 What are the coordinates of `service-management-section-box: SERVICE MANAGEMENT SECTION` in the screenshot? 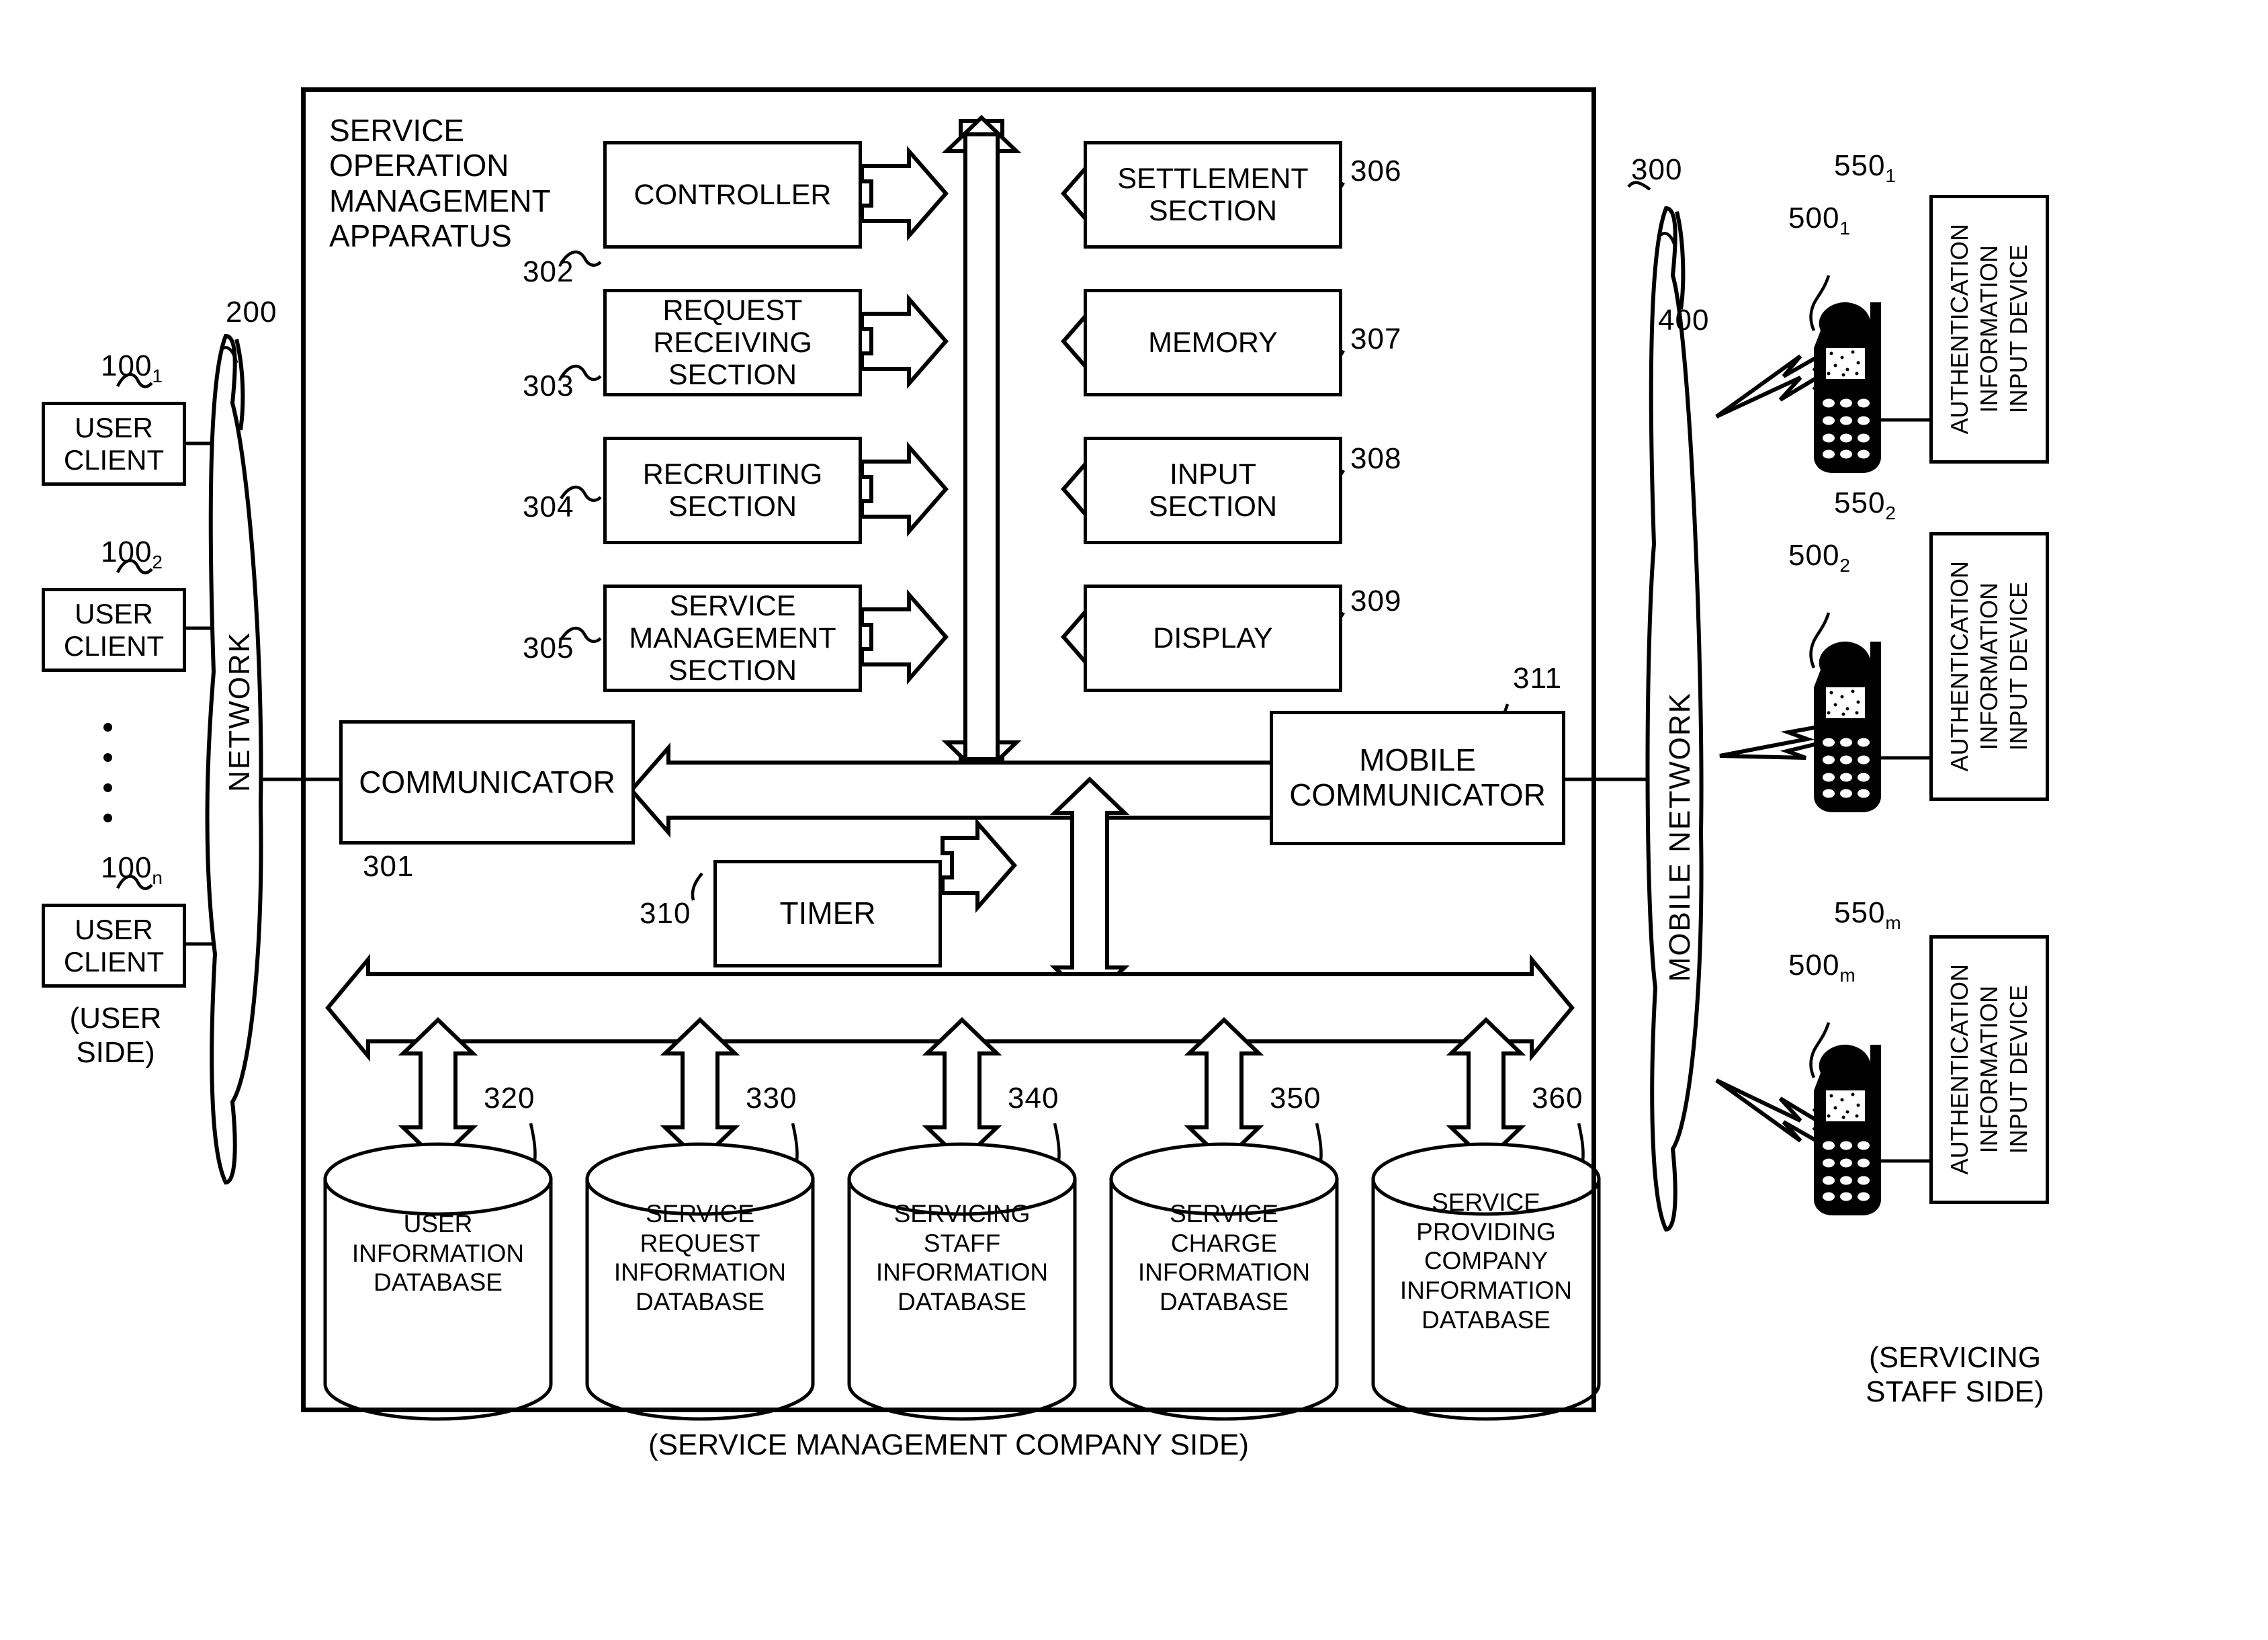 It's located at (732, 639).